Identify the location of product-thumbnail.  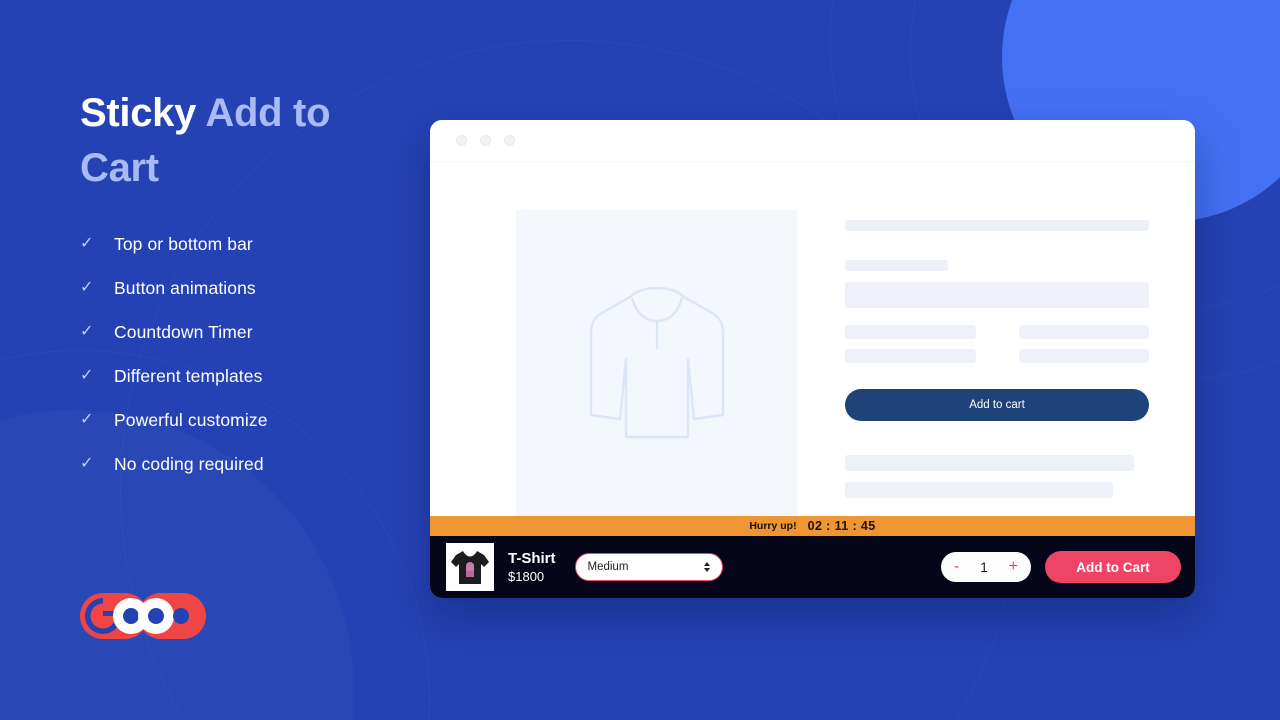
(470, 567).